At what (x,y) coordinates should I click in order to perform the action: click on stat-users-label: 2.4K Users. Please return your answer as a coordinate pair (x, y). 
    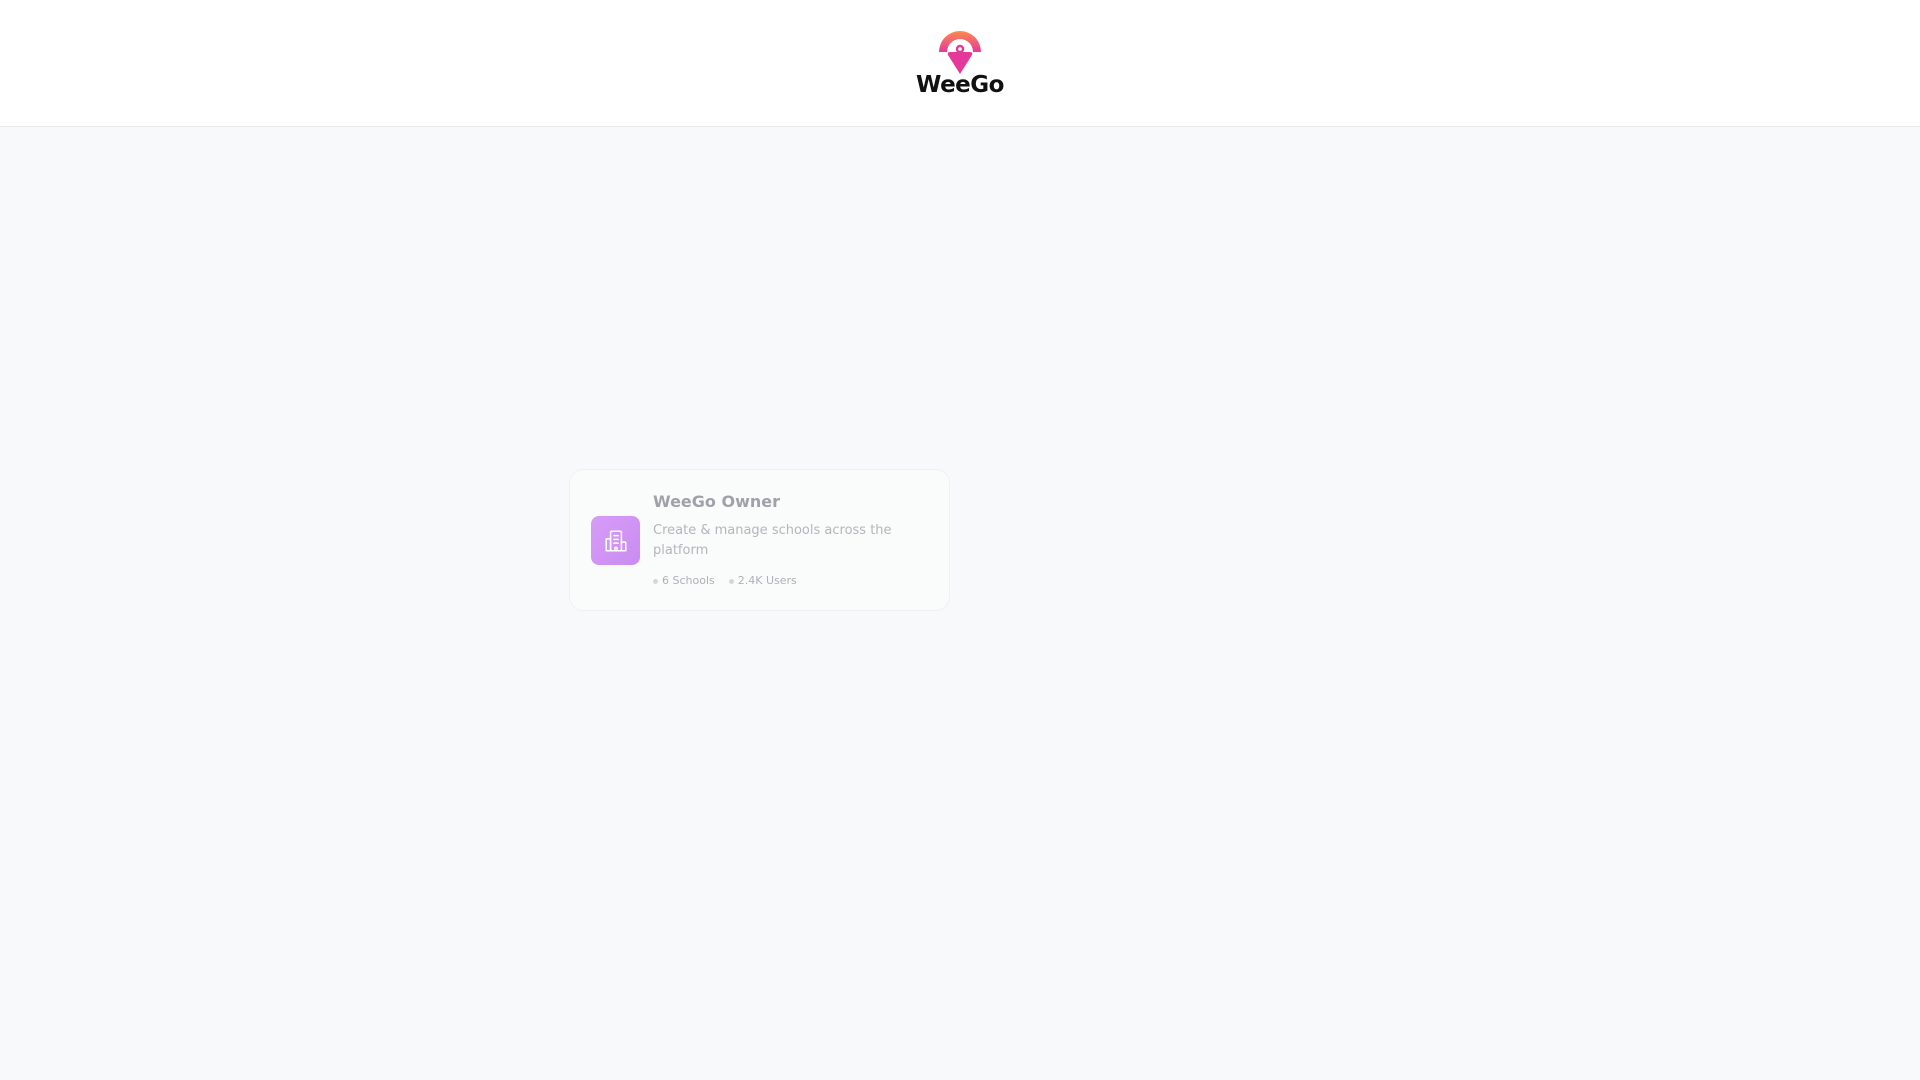
    Looking at the image, I should click on (767, 580).